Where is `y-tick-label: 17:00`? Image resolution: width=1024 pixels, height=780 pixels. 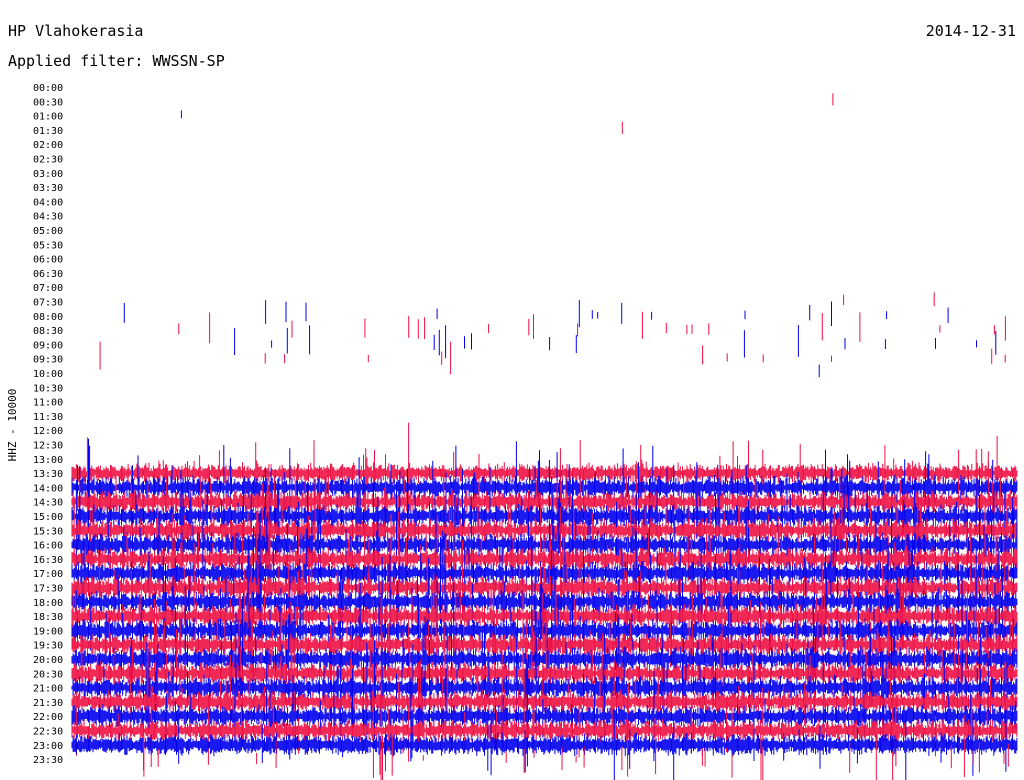
y-tick-label: 17:00 is located at coordinates (48, 574).